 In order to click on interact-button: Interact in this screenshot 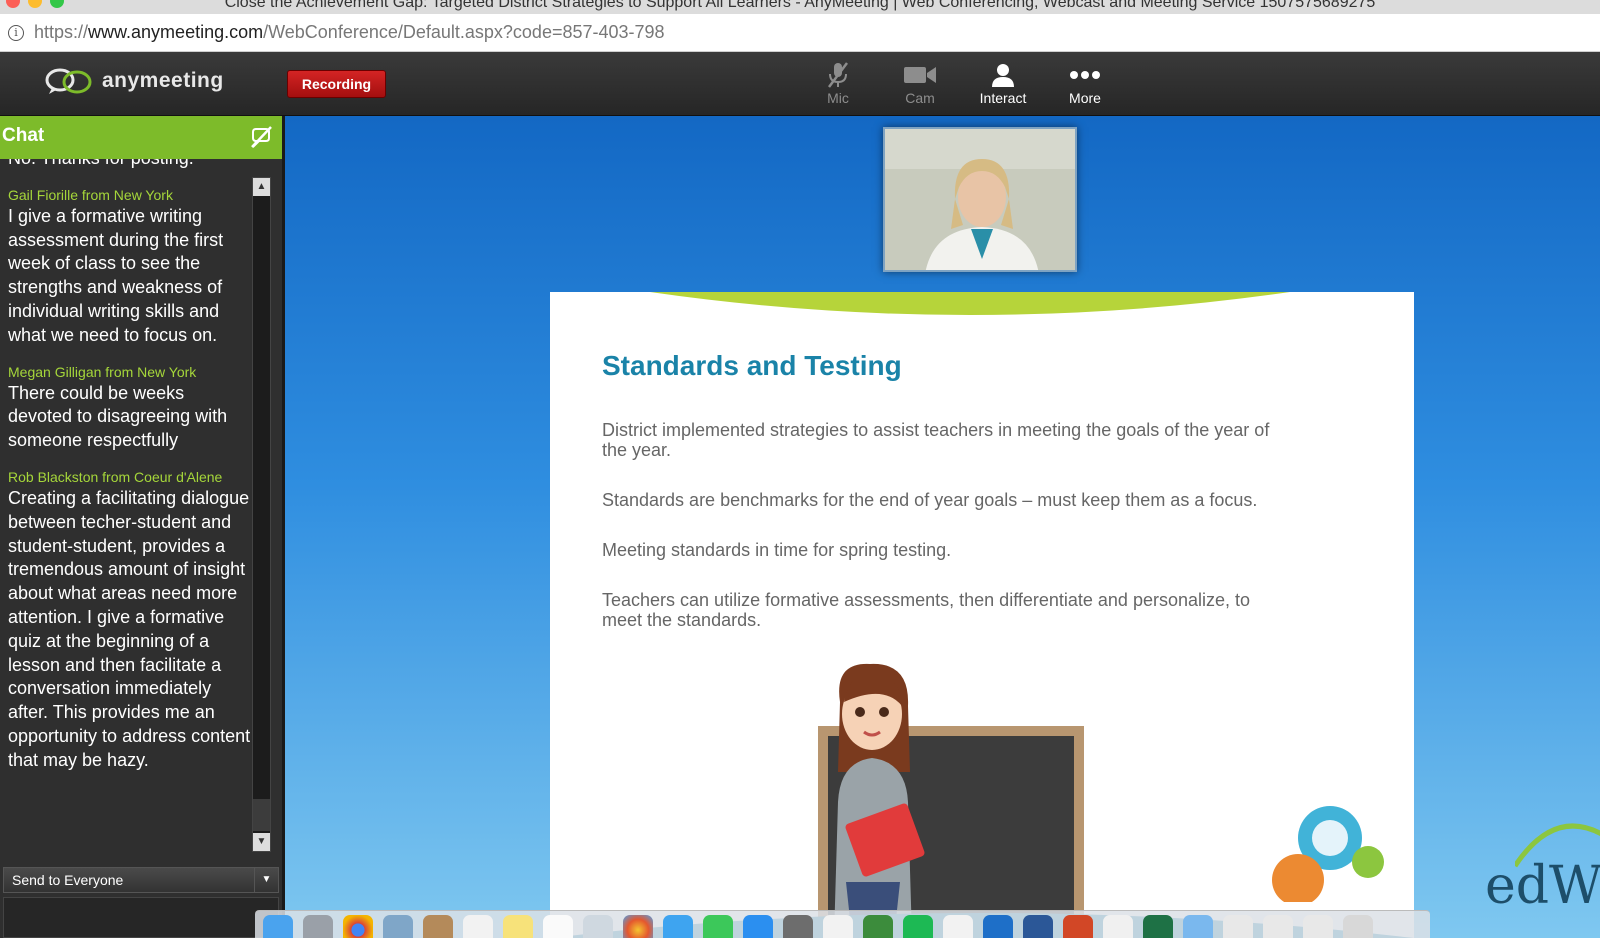, I will do `click(1003, 85)`.